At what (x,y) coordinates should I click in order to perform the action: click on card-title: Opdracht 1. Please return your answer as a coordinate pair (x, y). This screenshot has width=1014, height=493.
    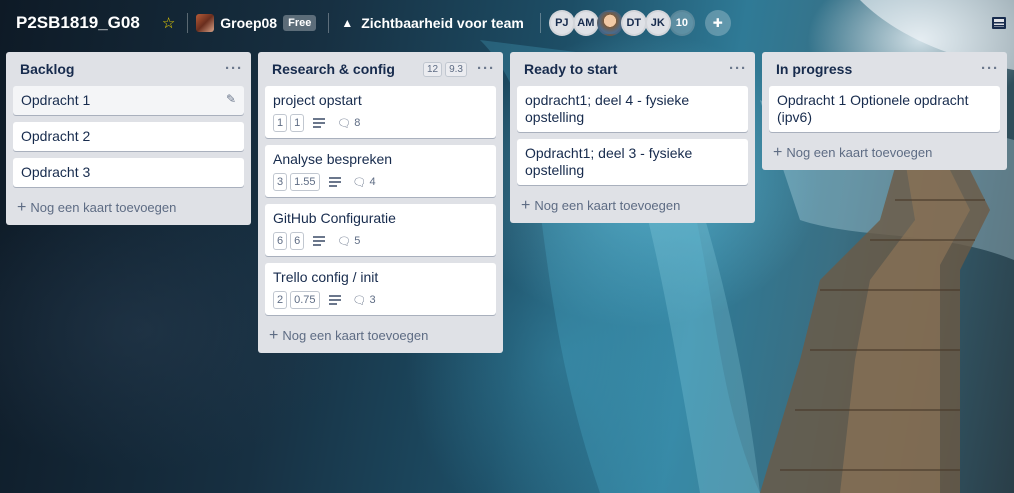
    Looking at the image, I should click on (56, 100).